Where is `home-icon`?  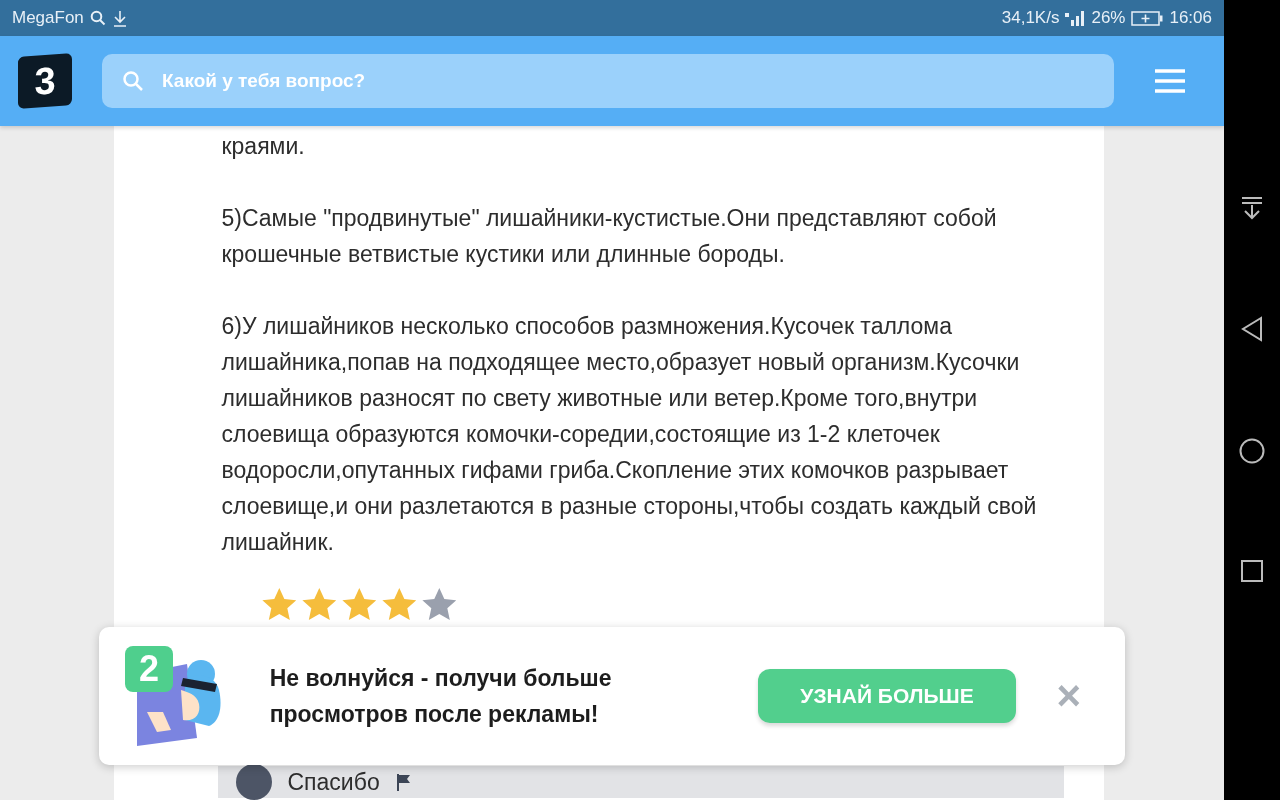 home-icon is located at coordinates (1252, 451).